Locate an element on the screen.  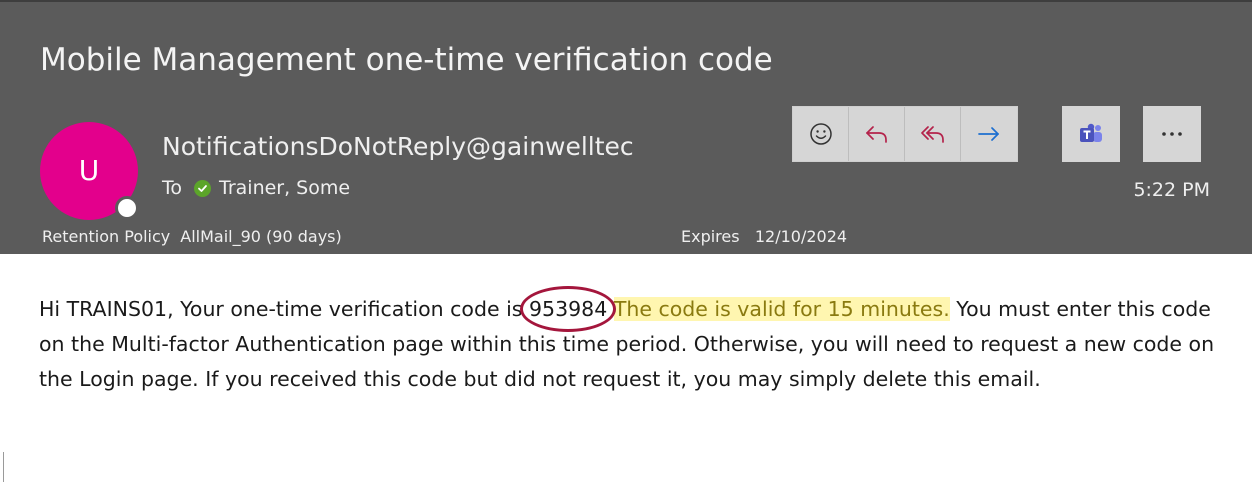
received-time: 5:22 PM is located at coordinates (1171, 190).